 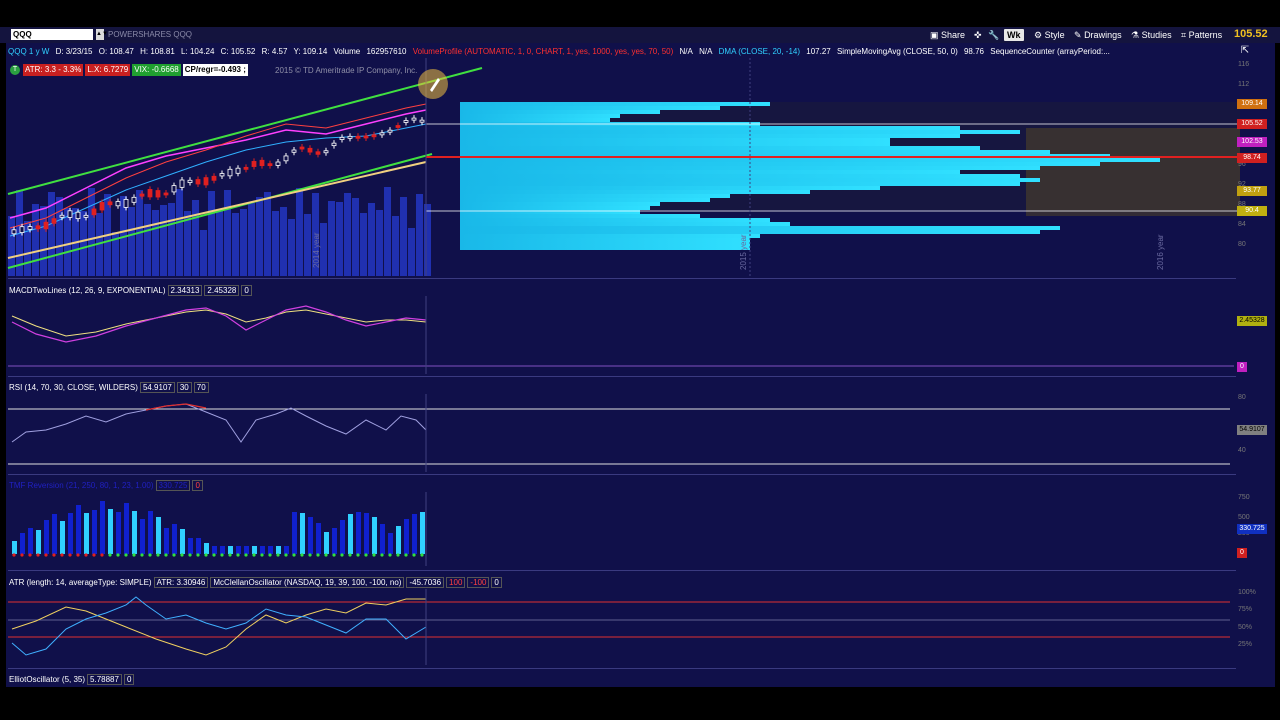 What do you see at coordinates (974, 51) in the screenshot?
I see `sma-value: 98.76` at bounding box center [974, 51].